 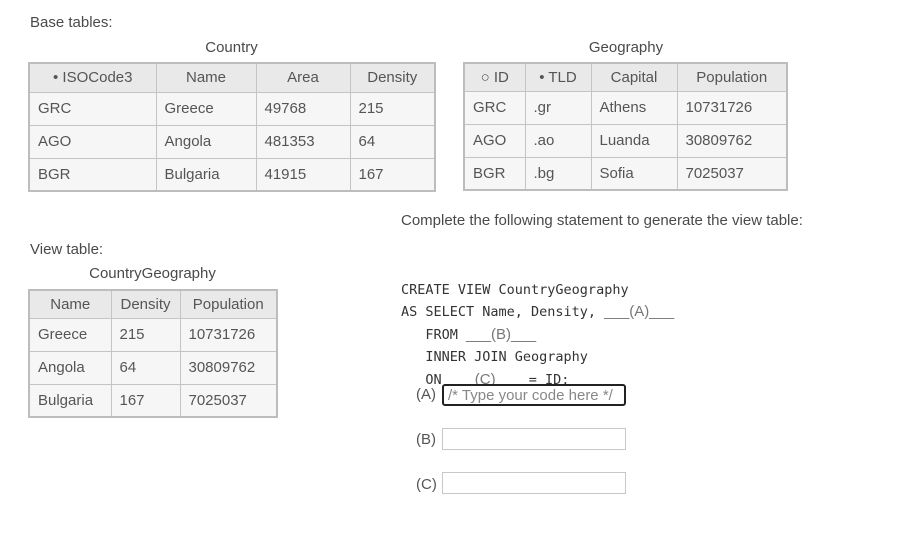 I want to click on answer-c-input, so click(x=534, y=483).